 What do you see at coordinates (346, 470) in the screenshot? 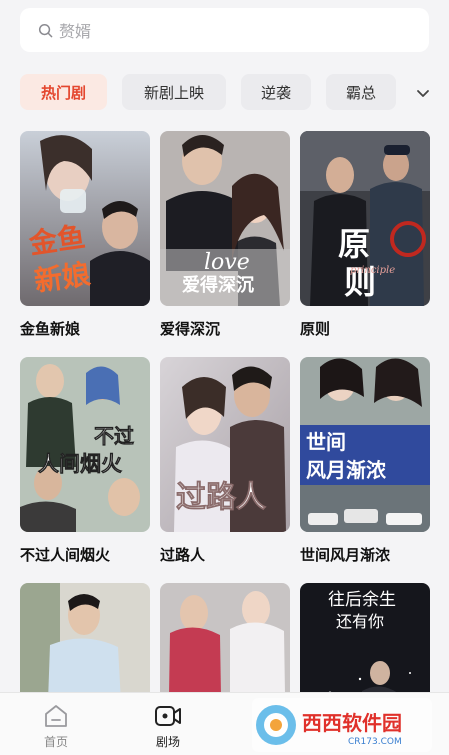
I see `svg-text: 风月渐浓` at bounding box center [346, 470].